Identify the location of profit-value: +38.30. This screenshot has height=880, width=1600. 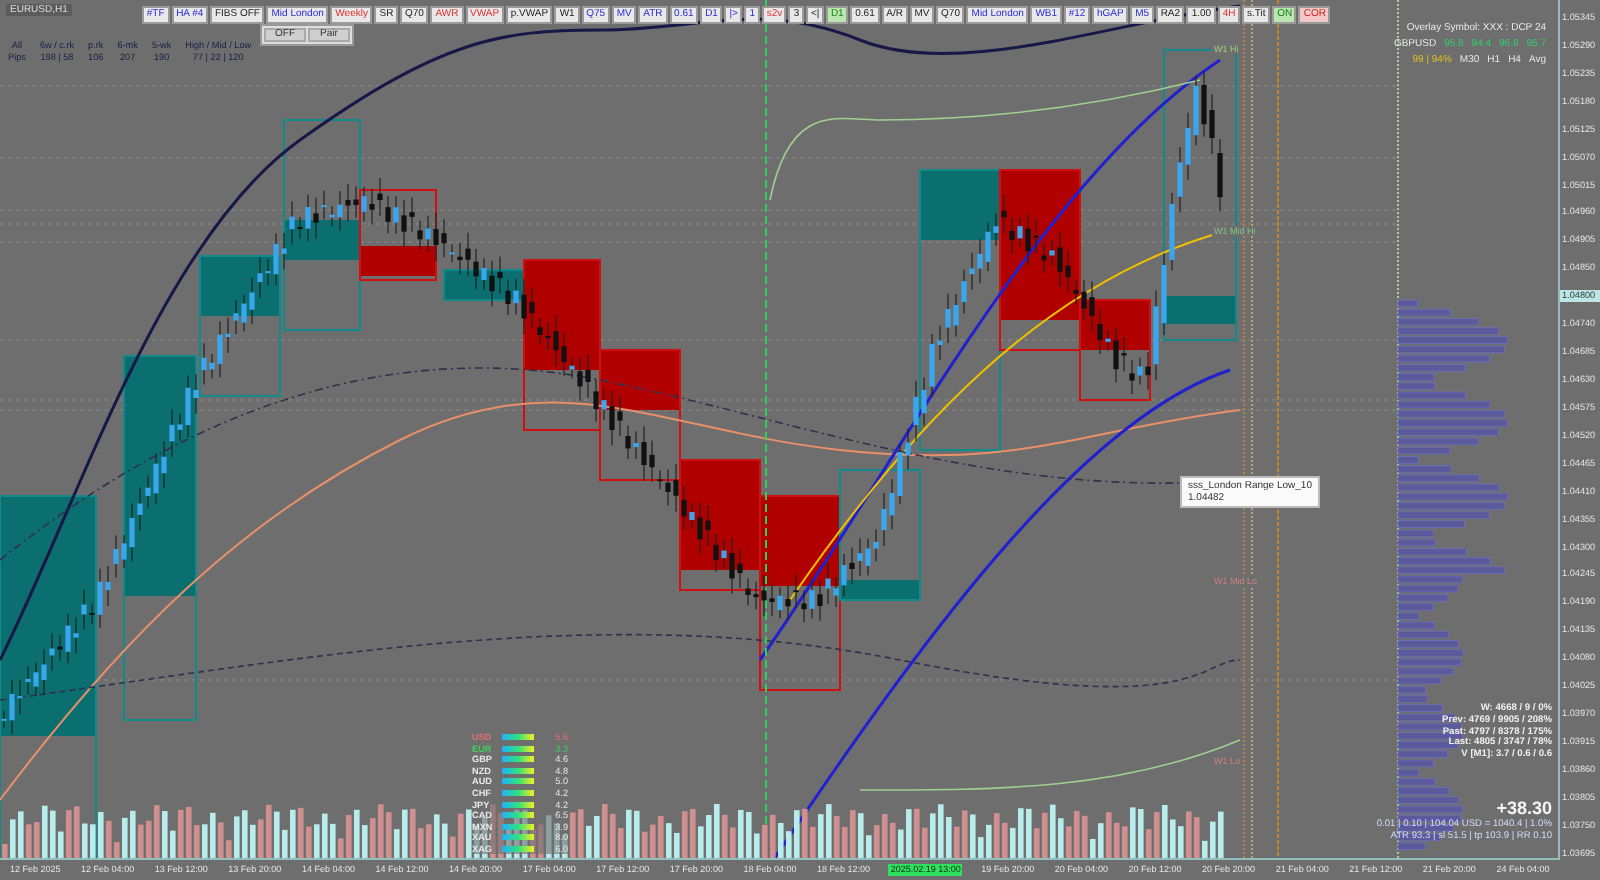
(1524, 808).